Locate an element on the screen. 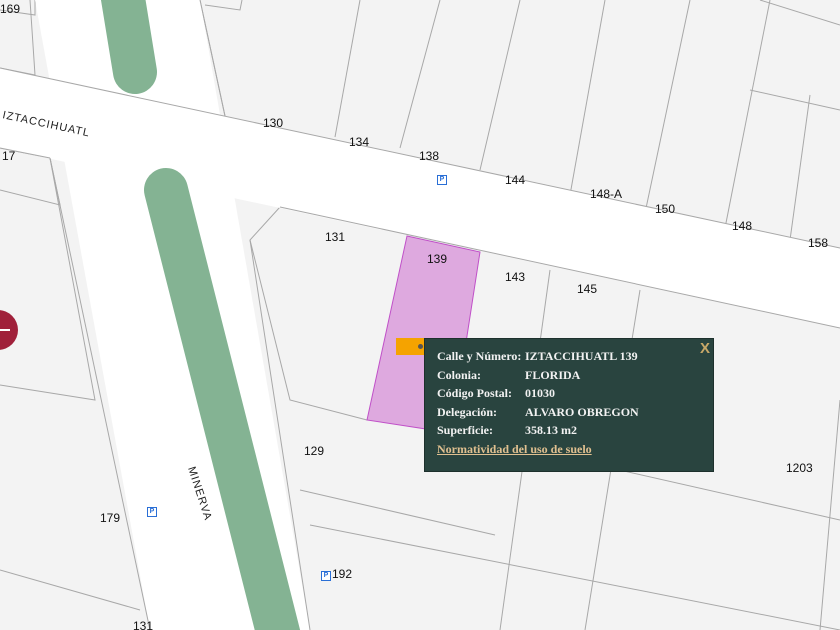 This screenshot has height=630, width=840. lot-number: 192 is located at coordinates (342, 574).